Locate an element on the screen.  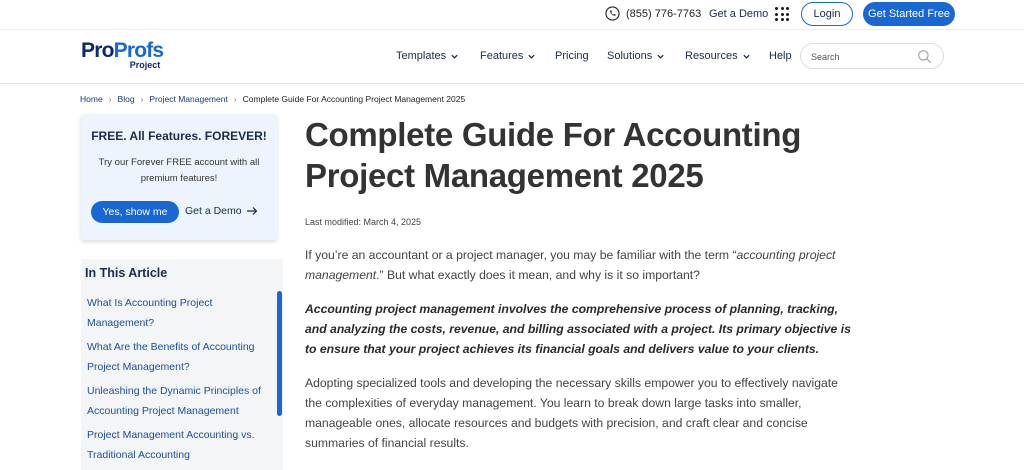
phone-link: (855) 776-7763 is located at coordinates (653, 13).